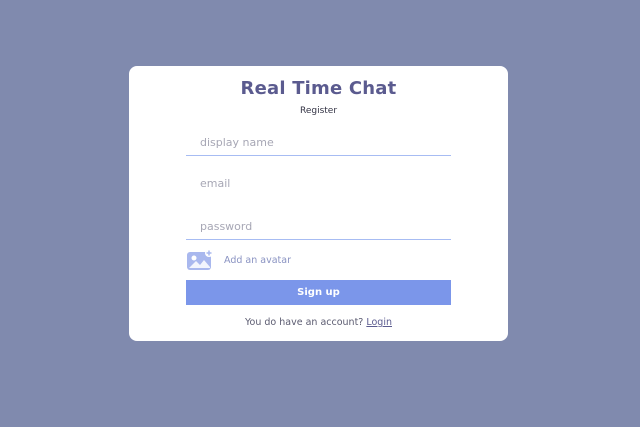 Image resolution: width=640 pixels, height=427 pixels. Describe the element at coordinates (318, 292) in the screenshot. I see `sign-up-button: Sign up` at that location.